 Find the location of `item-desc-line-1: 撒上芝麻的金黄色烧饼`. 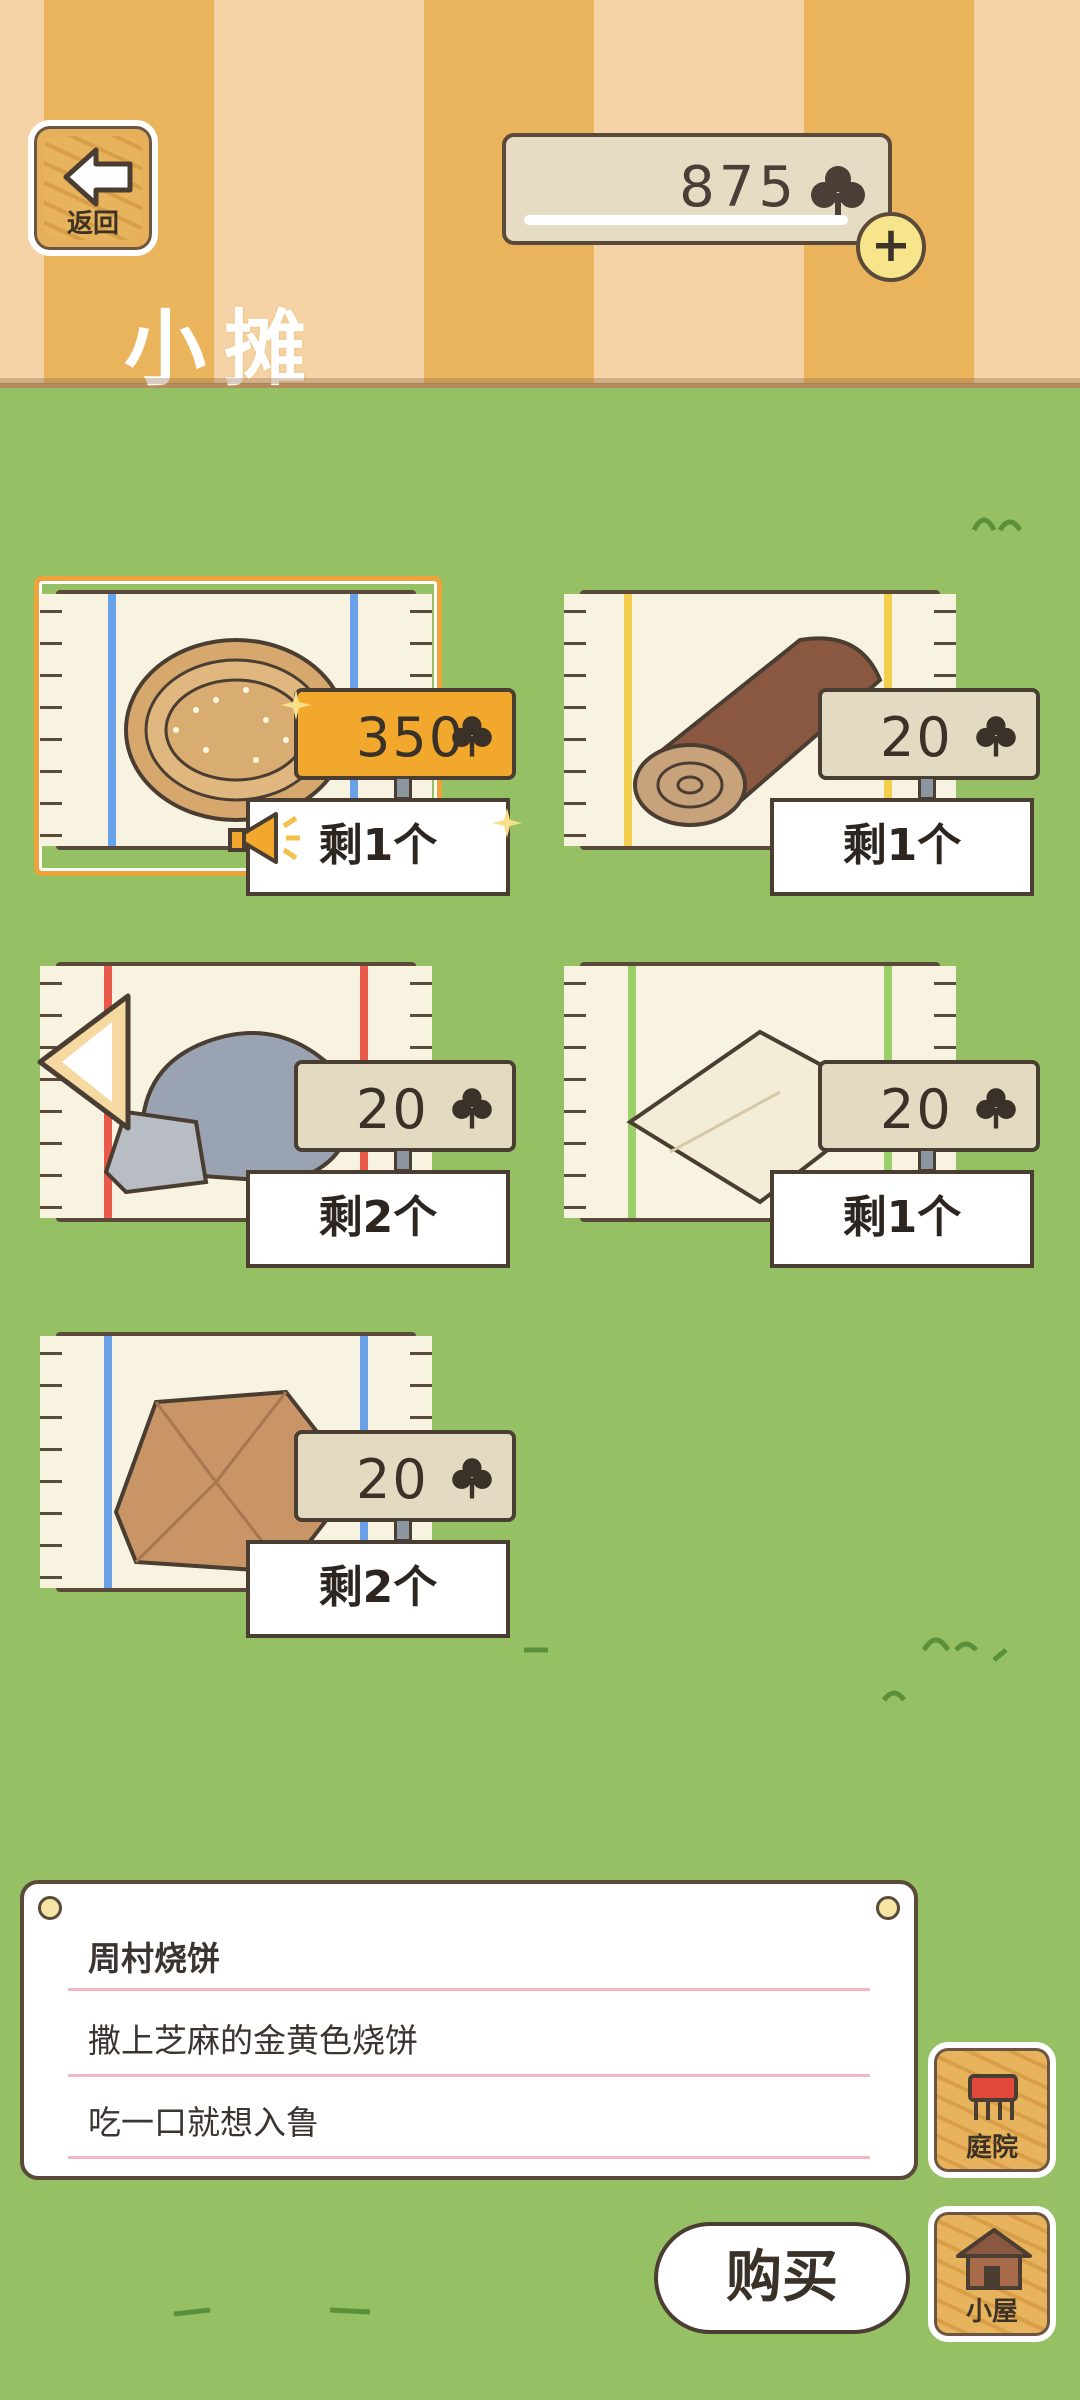

item-desc-line-1: 撒上芝麻的金黄色烧饼 is located at coordinates (253, 2040).